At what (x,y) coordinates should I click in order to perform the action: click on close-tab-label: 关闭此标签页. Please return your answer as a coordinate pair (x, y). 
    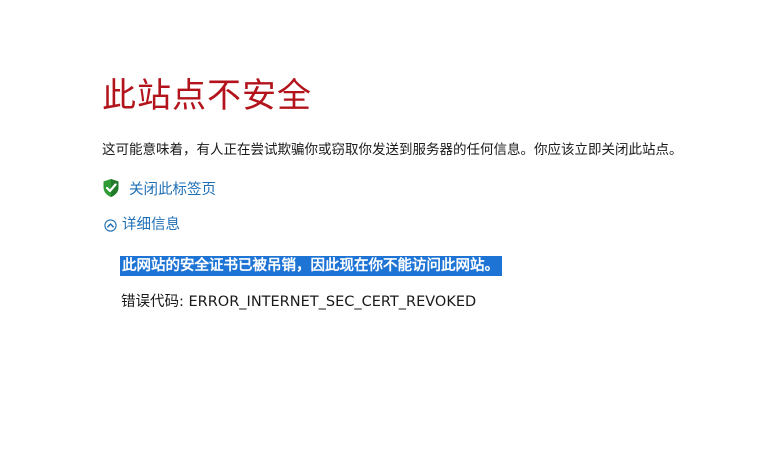
    Looking at the image, I should click on (172, 189).